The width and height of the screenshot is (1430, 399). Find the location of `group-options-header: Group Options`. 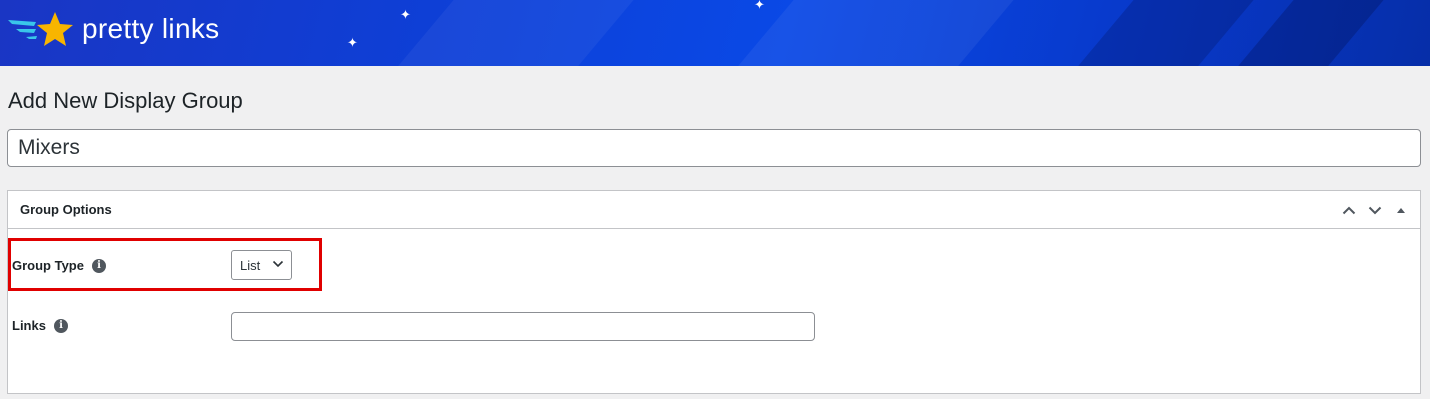

group-options-header: Group Options is located at coordinates (714, 210).